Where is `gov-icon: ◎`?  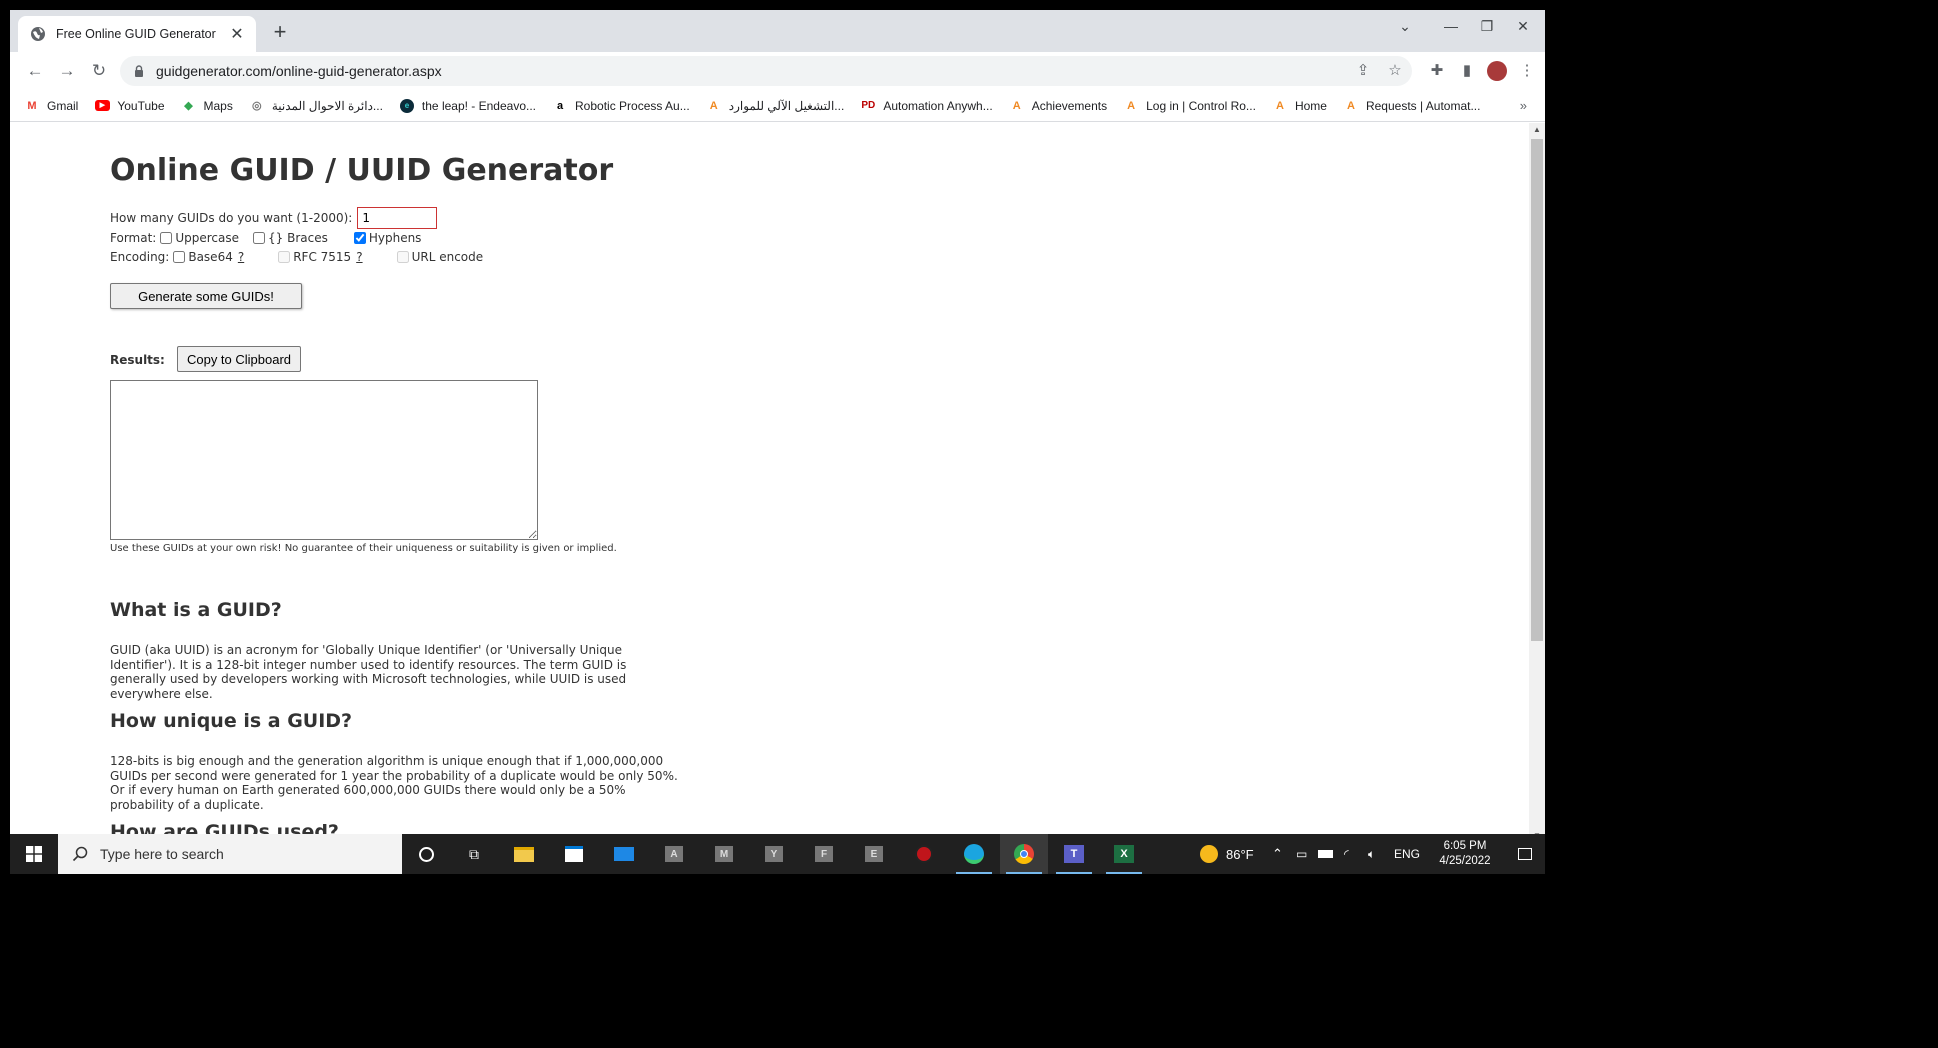 gov-icon: ◎ is located at coordinates (257, 106).